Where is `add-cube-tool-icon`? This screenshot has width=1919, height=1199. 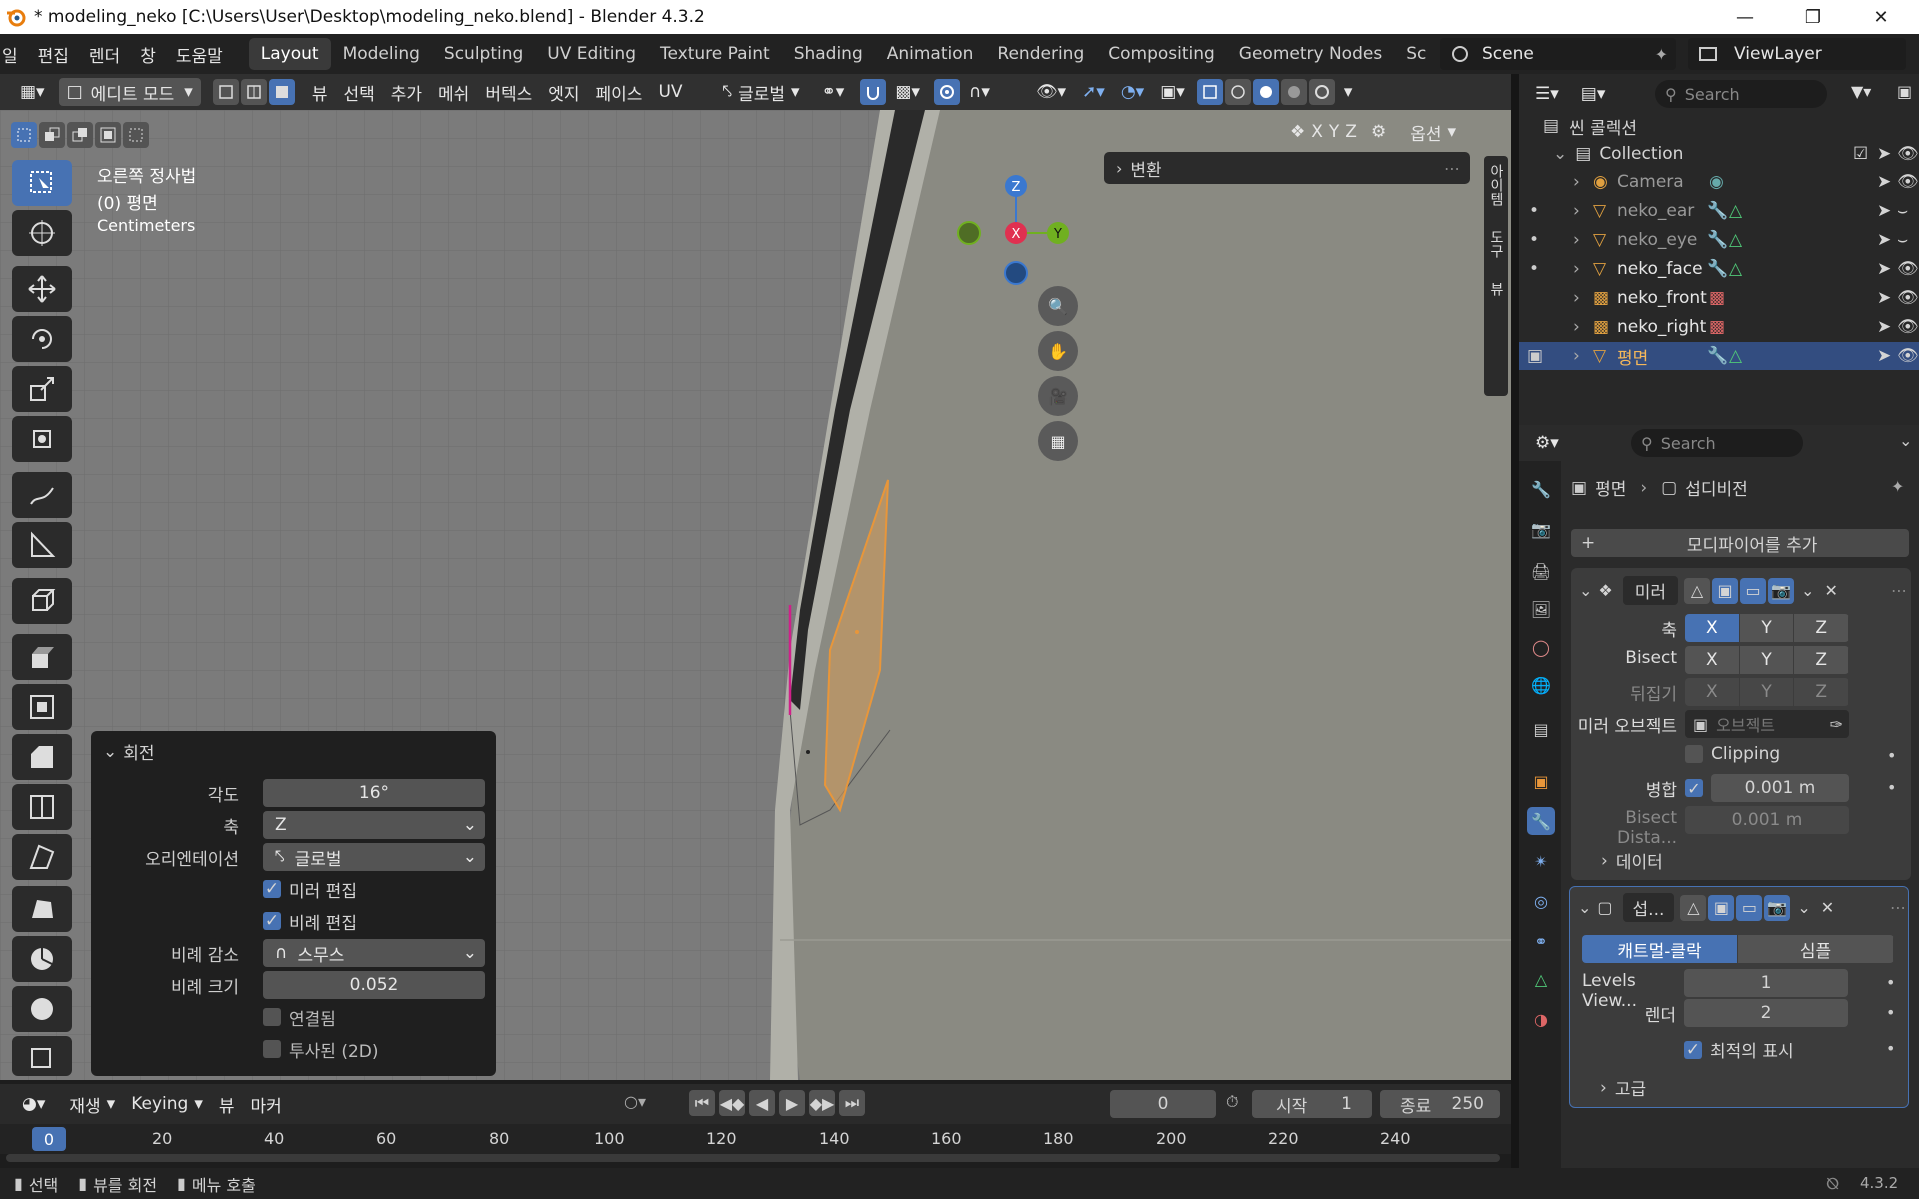 add-cube-tool-icon is located at coordinates (42, 601).